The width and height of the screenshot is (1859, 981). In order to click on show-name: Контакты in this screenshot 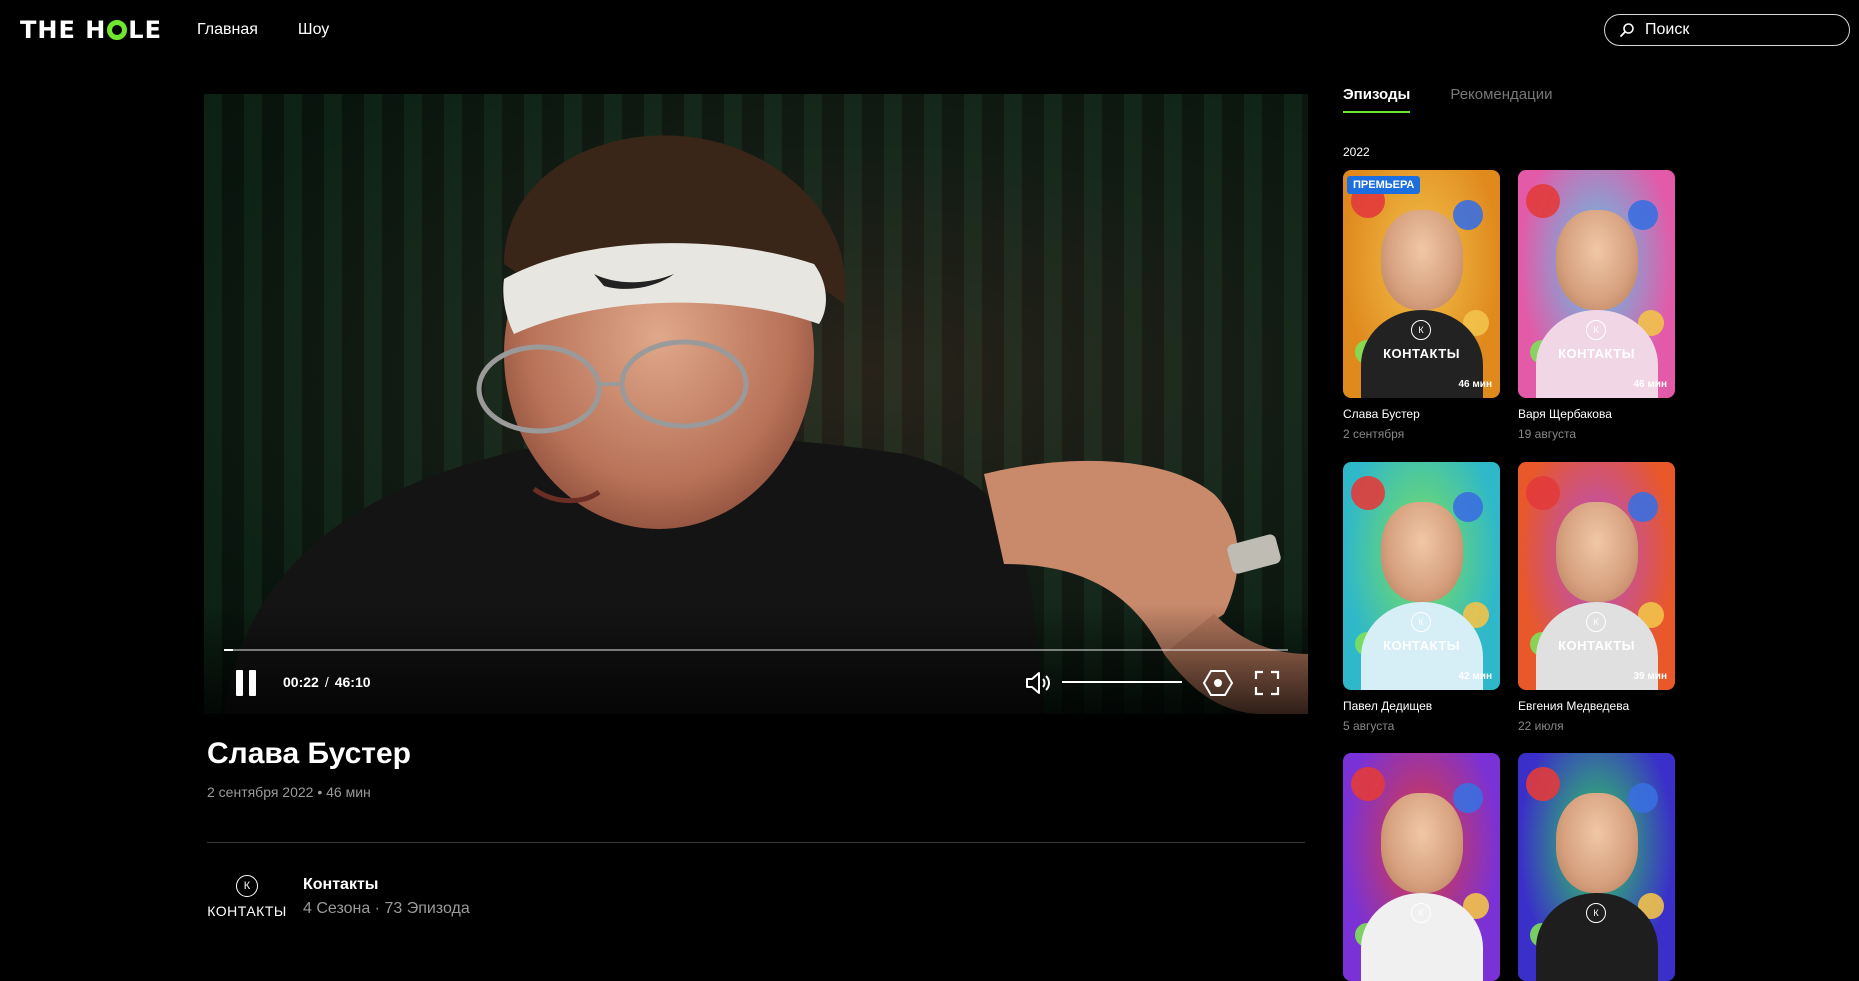, I will do `click(340, 885)`.